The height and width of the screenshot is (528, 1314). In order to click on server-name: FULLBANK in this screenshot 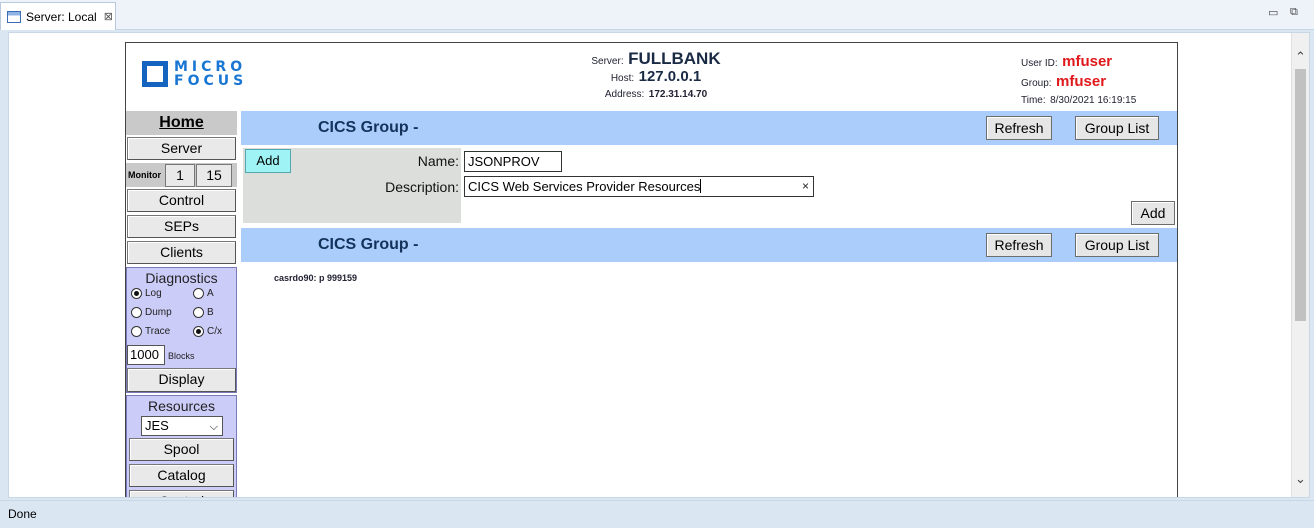, I will do `click(674, 58)`.